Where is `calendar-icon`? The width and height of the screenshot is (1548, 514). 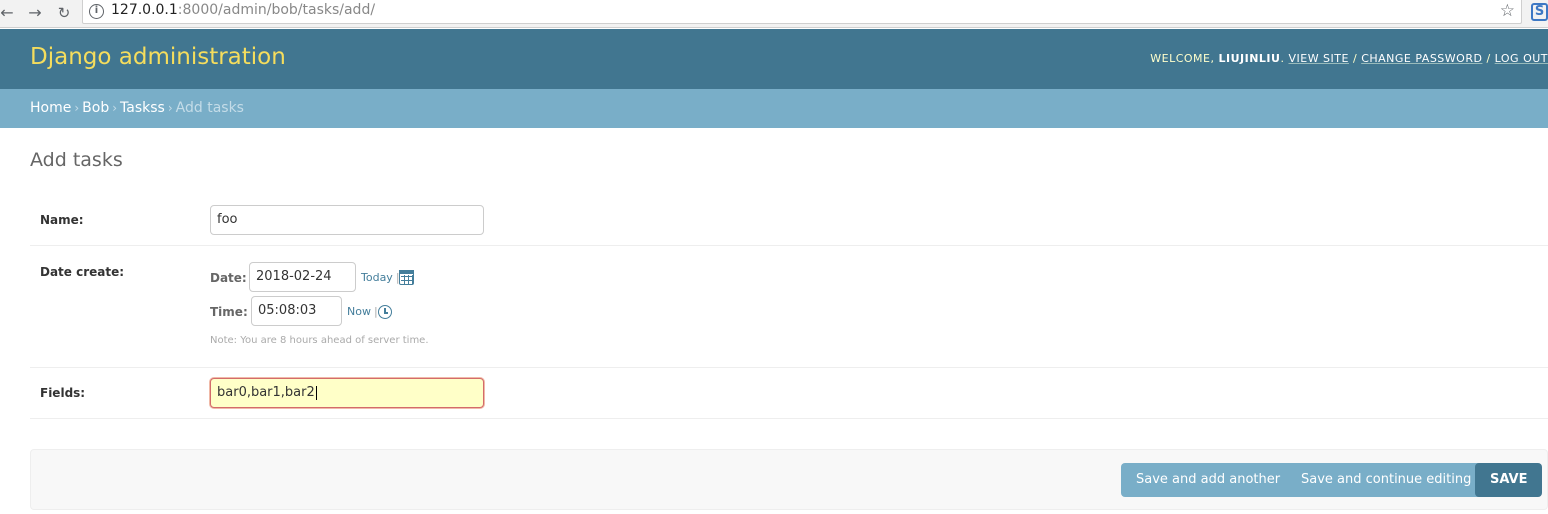
calendar-icon is located at coordinates (406, 277).